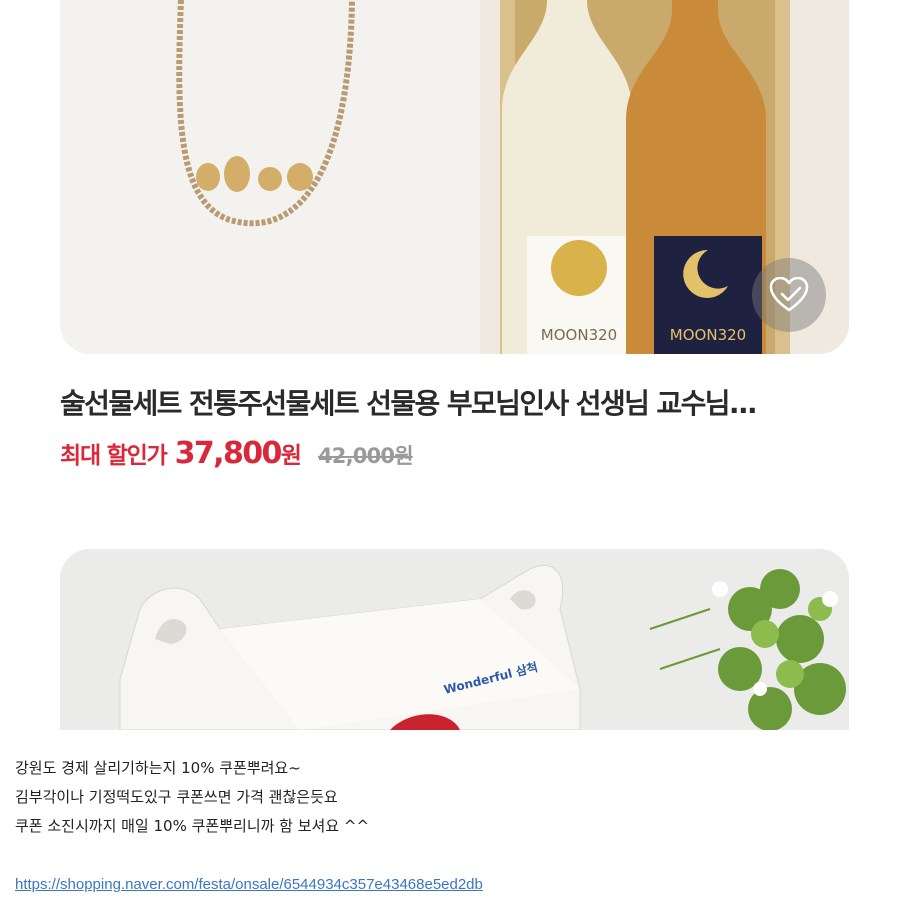 The image size is (909, 909). What do you see at coordinates (176, 797) in the screenshot?
I see `post-line: 김부각이나 기정떡도있구 쿠폰쓰면 가격 괜찮은듯요` at bounding box center [176, 797].